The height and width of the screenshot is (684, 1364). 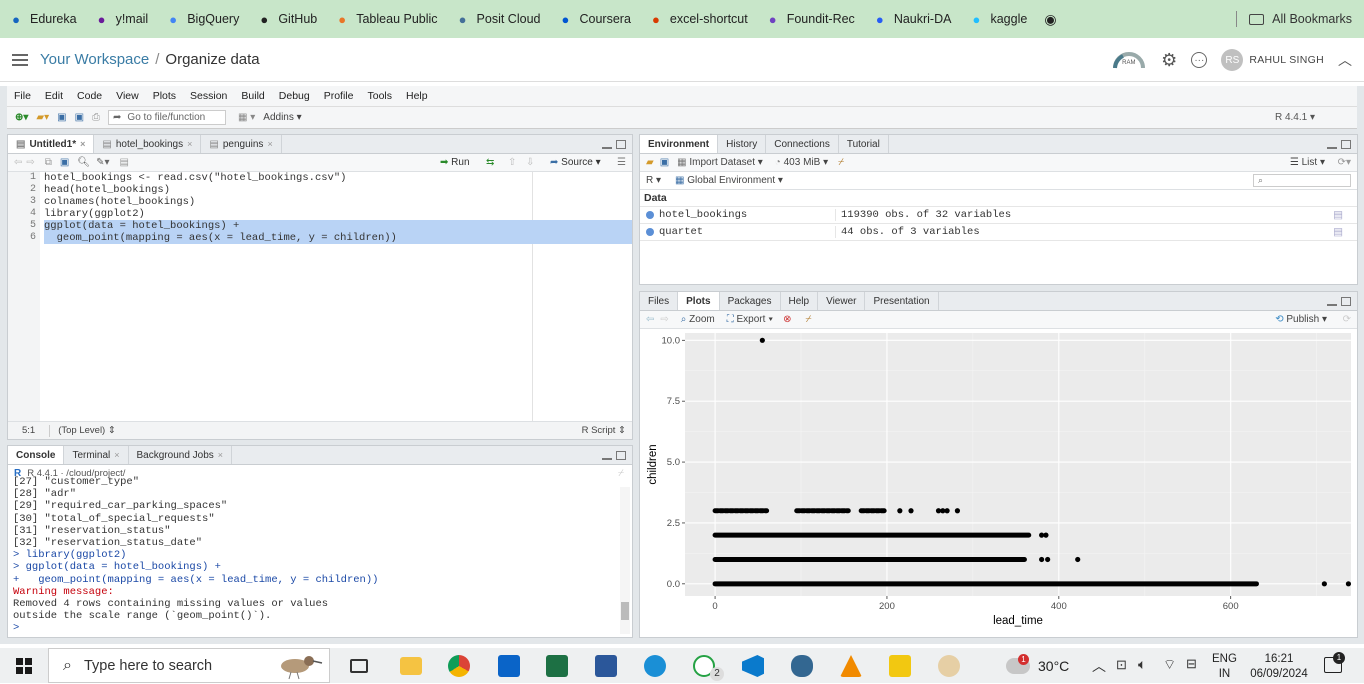 What do you see at coordinates (802, 666) in the screenshot?
I see `postgres-icon` at bounding box center [802, 666].